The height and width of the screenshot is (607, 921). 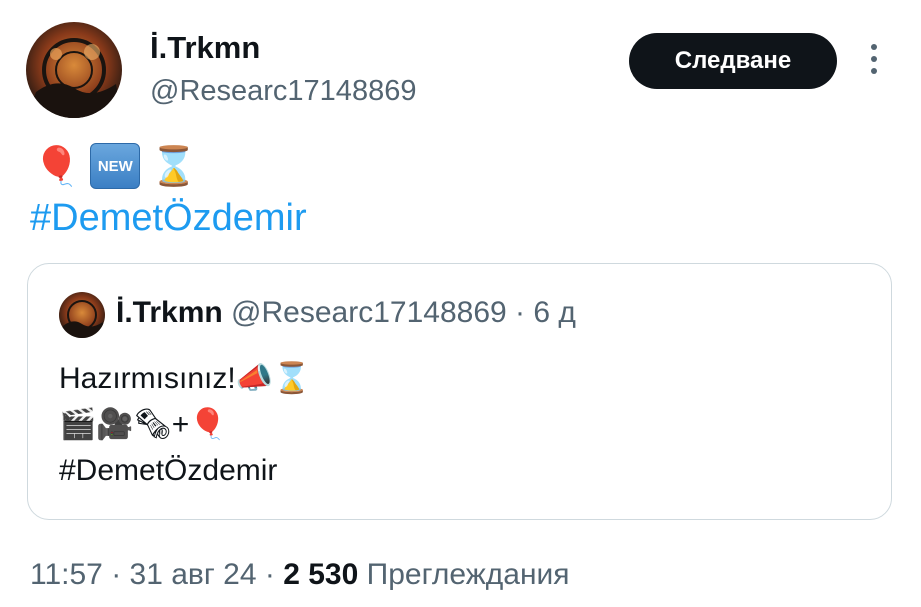 What do you see at coordinates (74, 78) in the screenshot?
I see `avatar-image` at bounding box center [74, 78].